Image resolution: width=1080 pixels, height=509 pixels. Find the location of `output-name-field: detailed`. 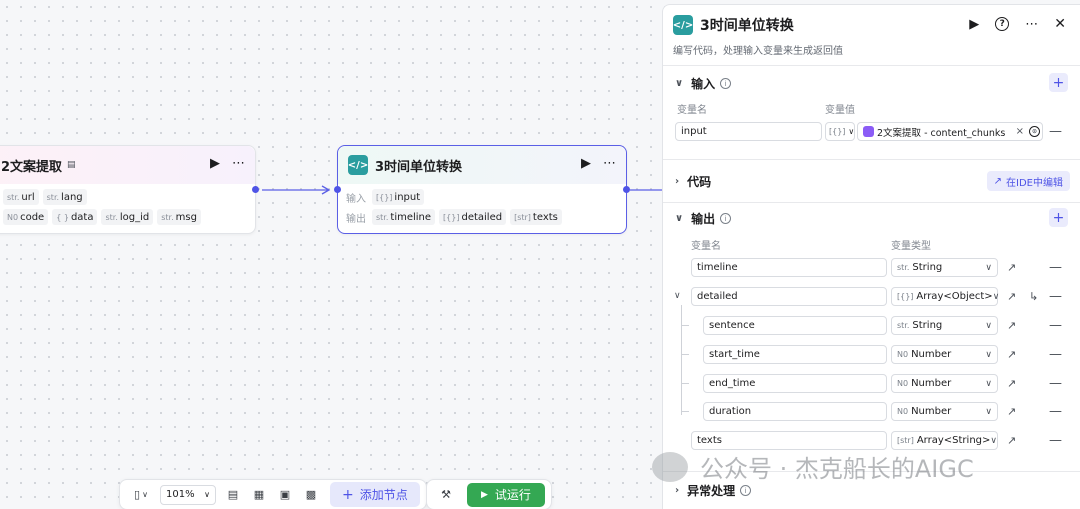

output-name-field: detailed is located at coordinates (789, 296).